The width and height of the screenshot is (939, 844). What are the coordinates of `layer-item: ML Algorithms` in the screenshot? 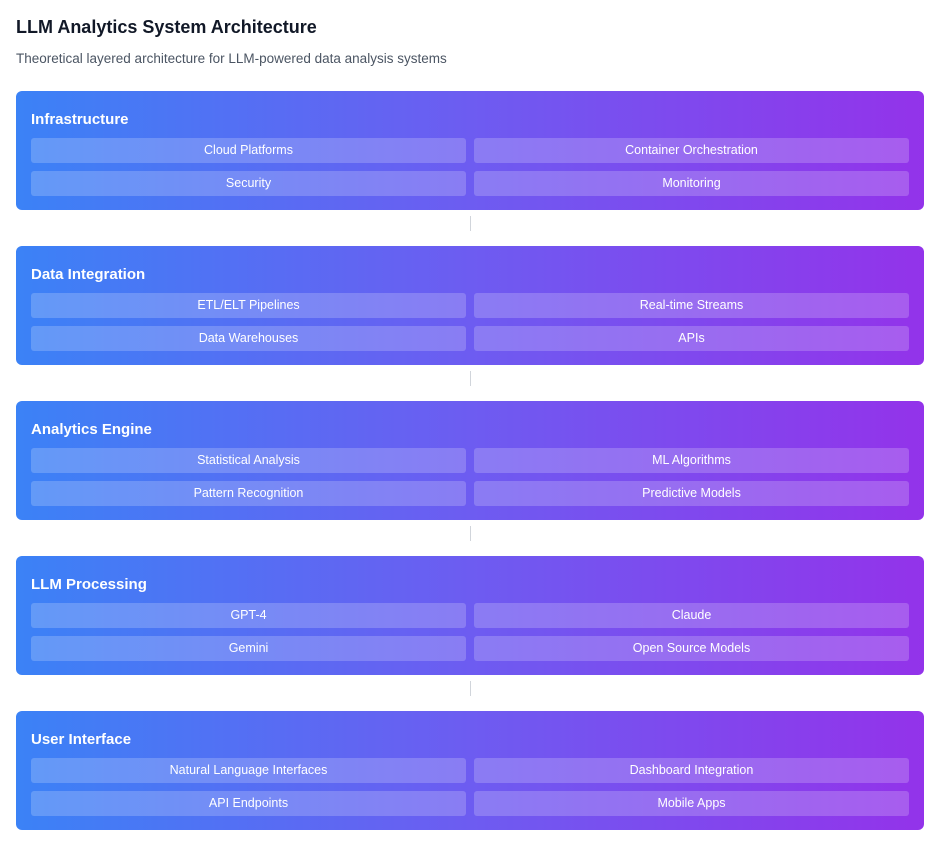 It's located at (691, 460).